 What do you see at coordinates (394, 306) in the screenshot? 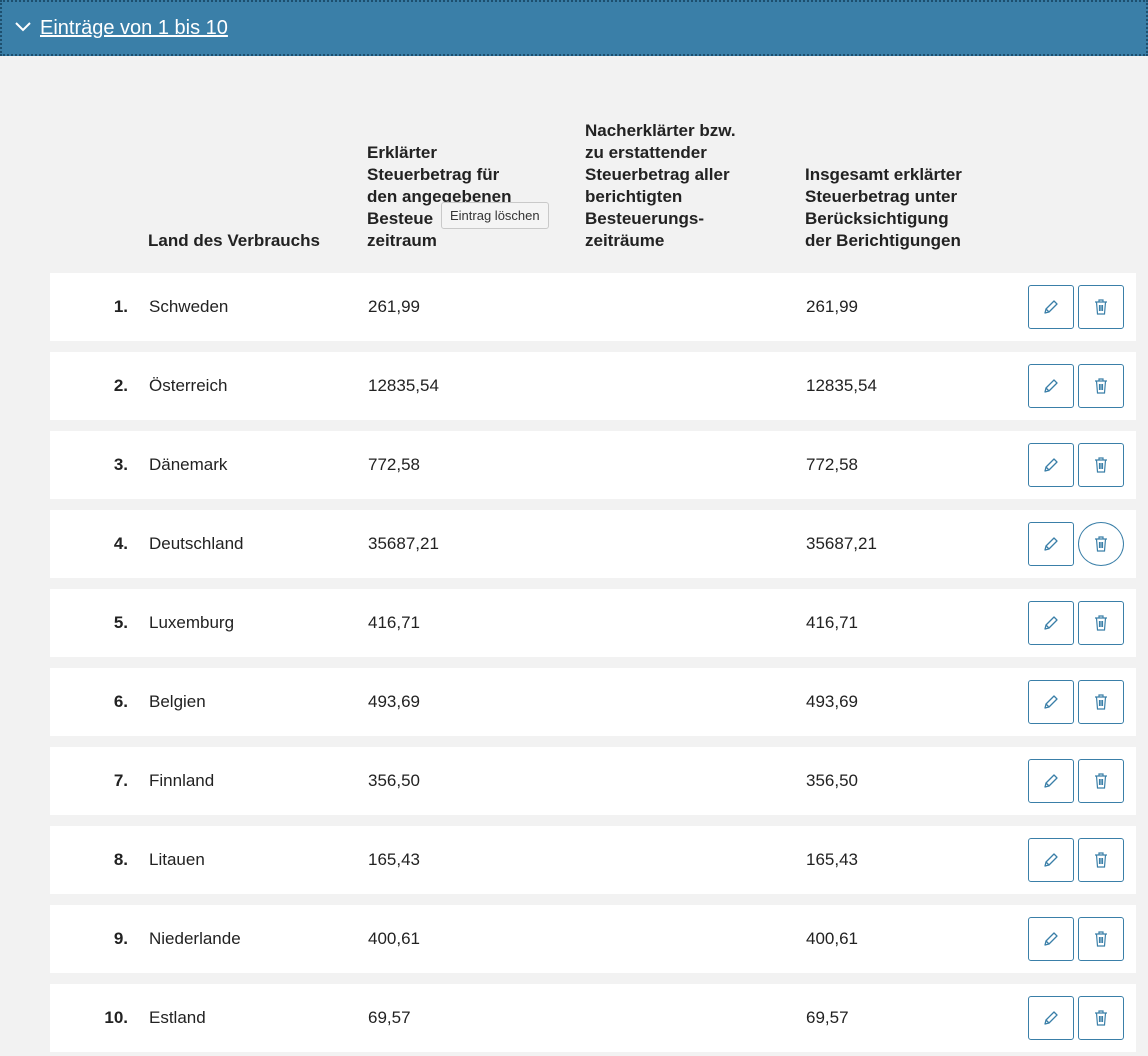
I see `cell-declared-tax: 261,99` at bounding box center [394, 306].